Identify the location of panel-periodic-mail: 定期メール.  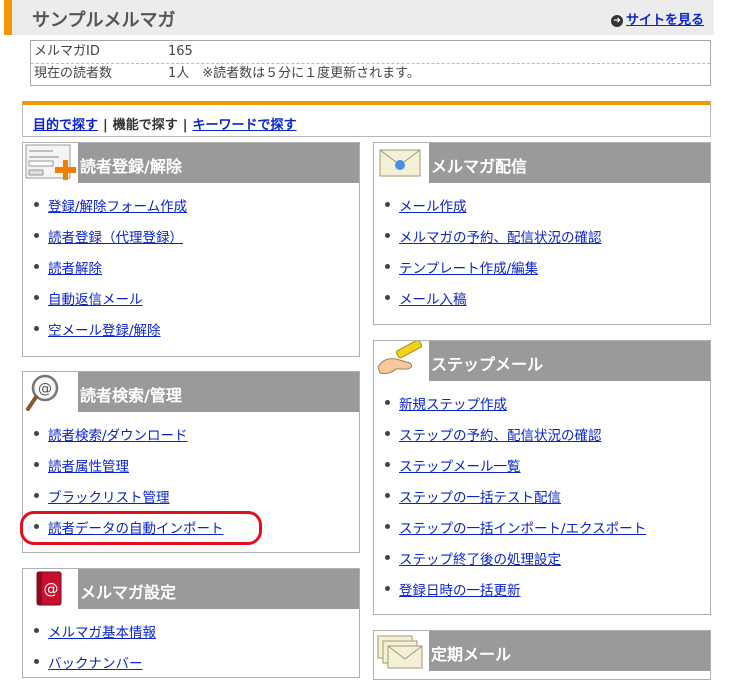
(542, 655).